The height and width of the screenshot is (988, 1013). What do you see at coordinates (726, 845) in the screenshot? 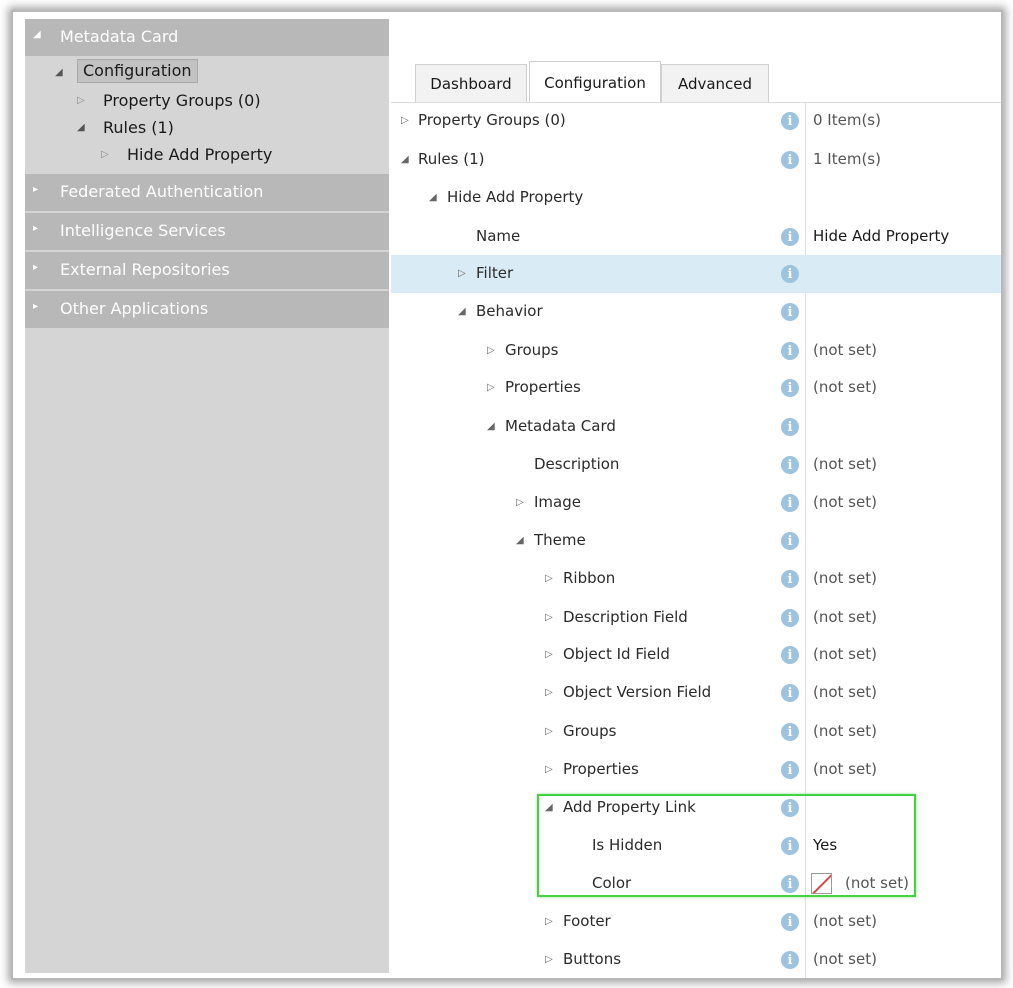
I see `highlight-box` at bounding box center [726, 845].